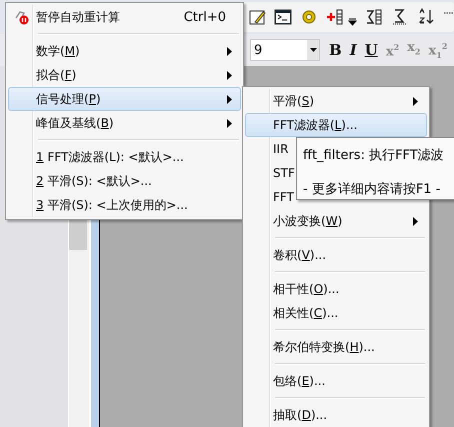 The width and height of the screenshot is (454, 427). What do you see at coordinates (353, 50) in the screenshot?
I see `italic-button: I` at bounding box center [353, 50].